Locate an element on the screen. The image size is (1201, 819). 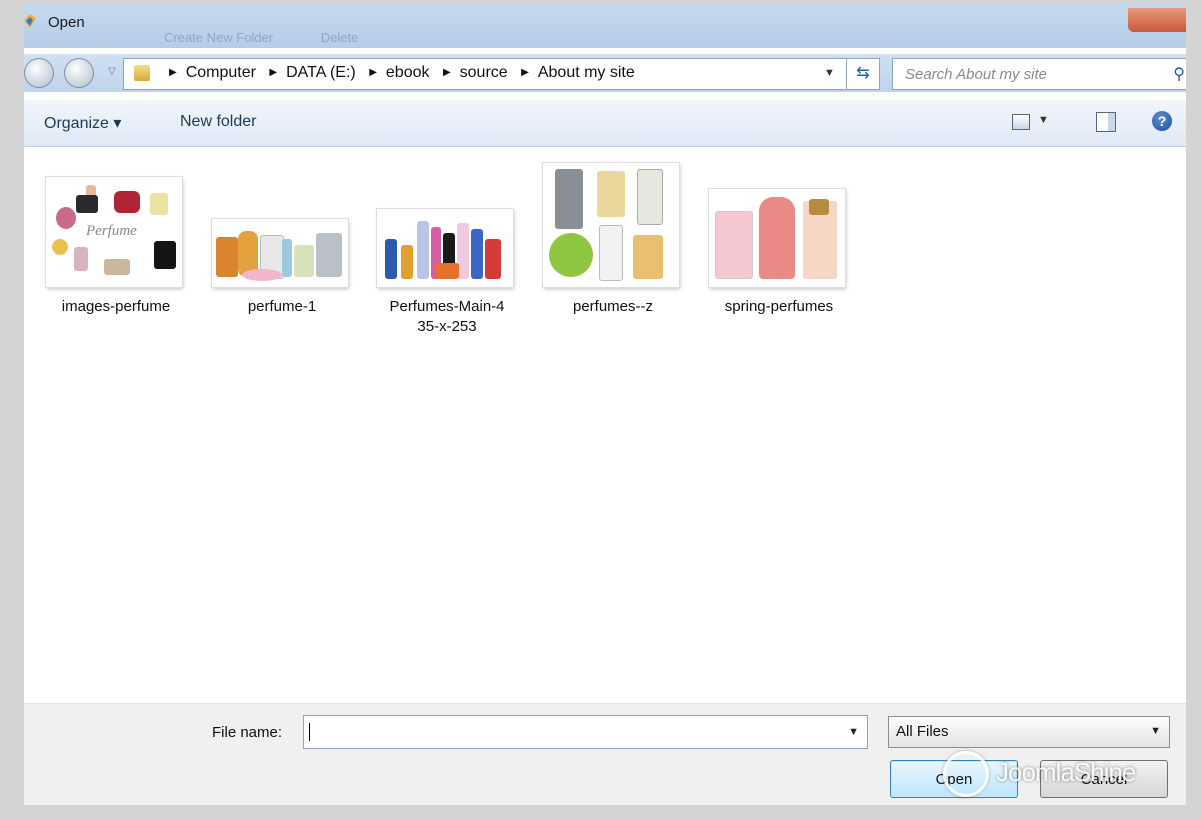
help-icon: ? is located at coordinates (1162, 121).